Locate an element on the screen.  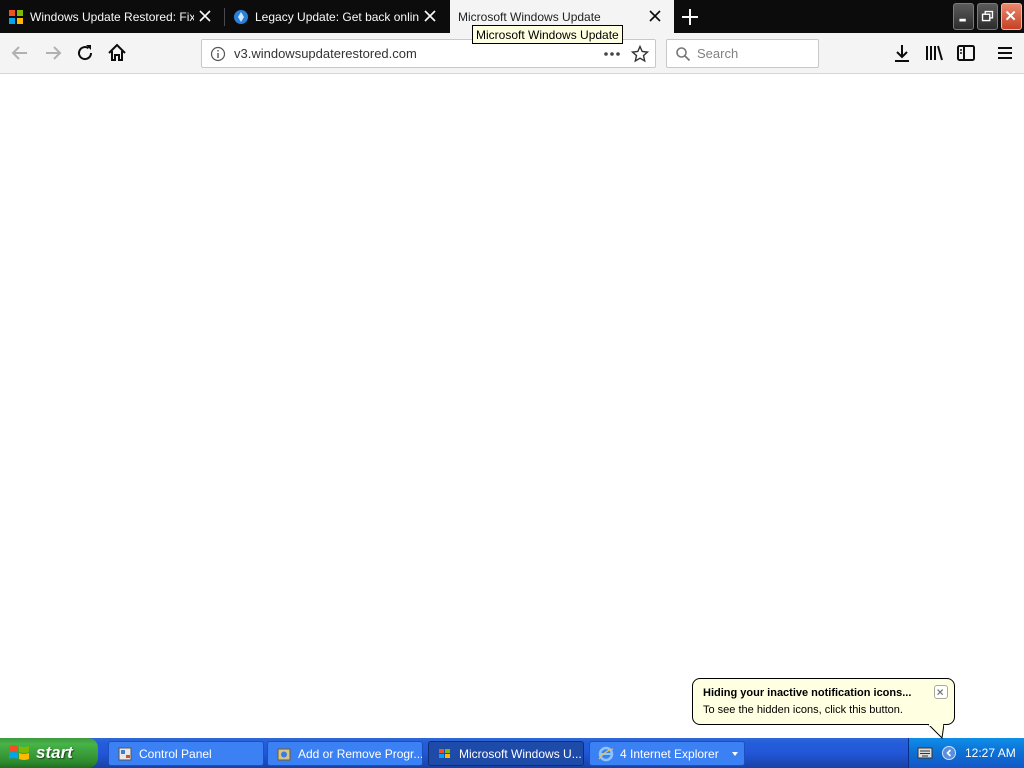
tab-tooltip: Microsoft Windows Update is located at coordinates (547, 34).